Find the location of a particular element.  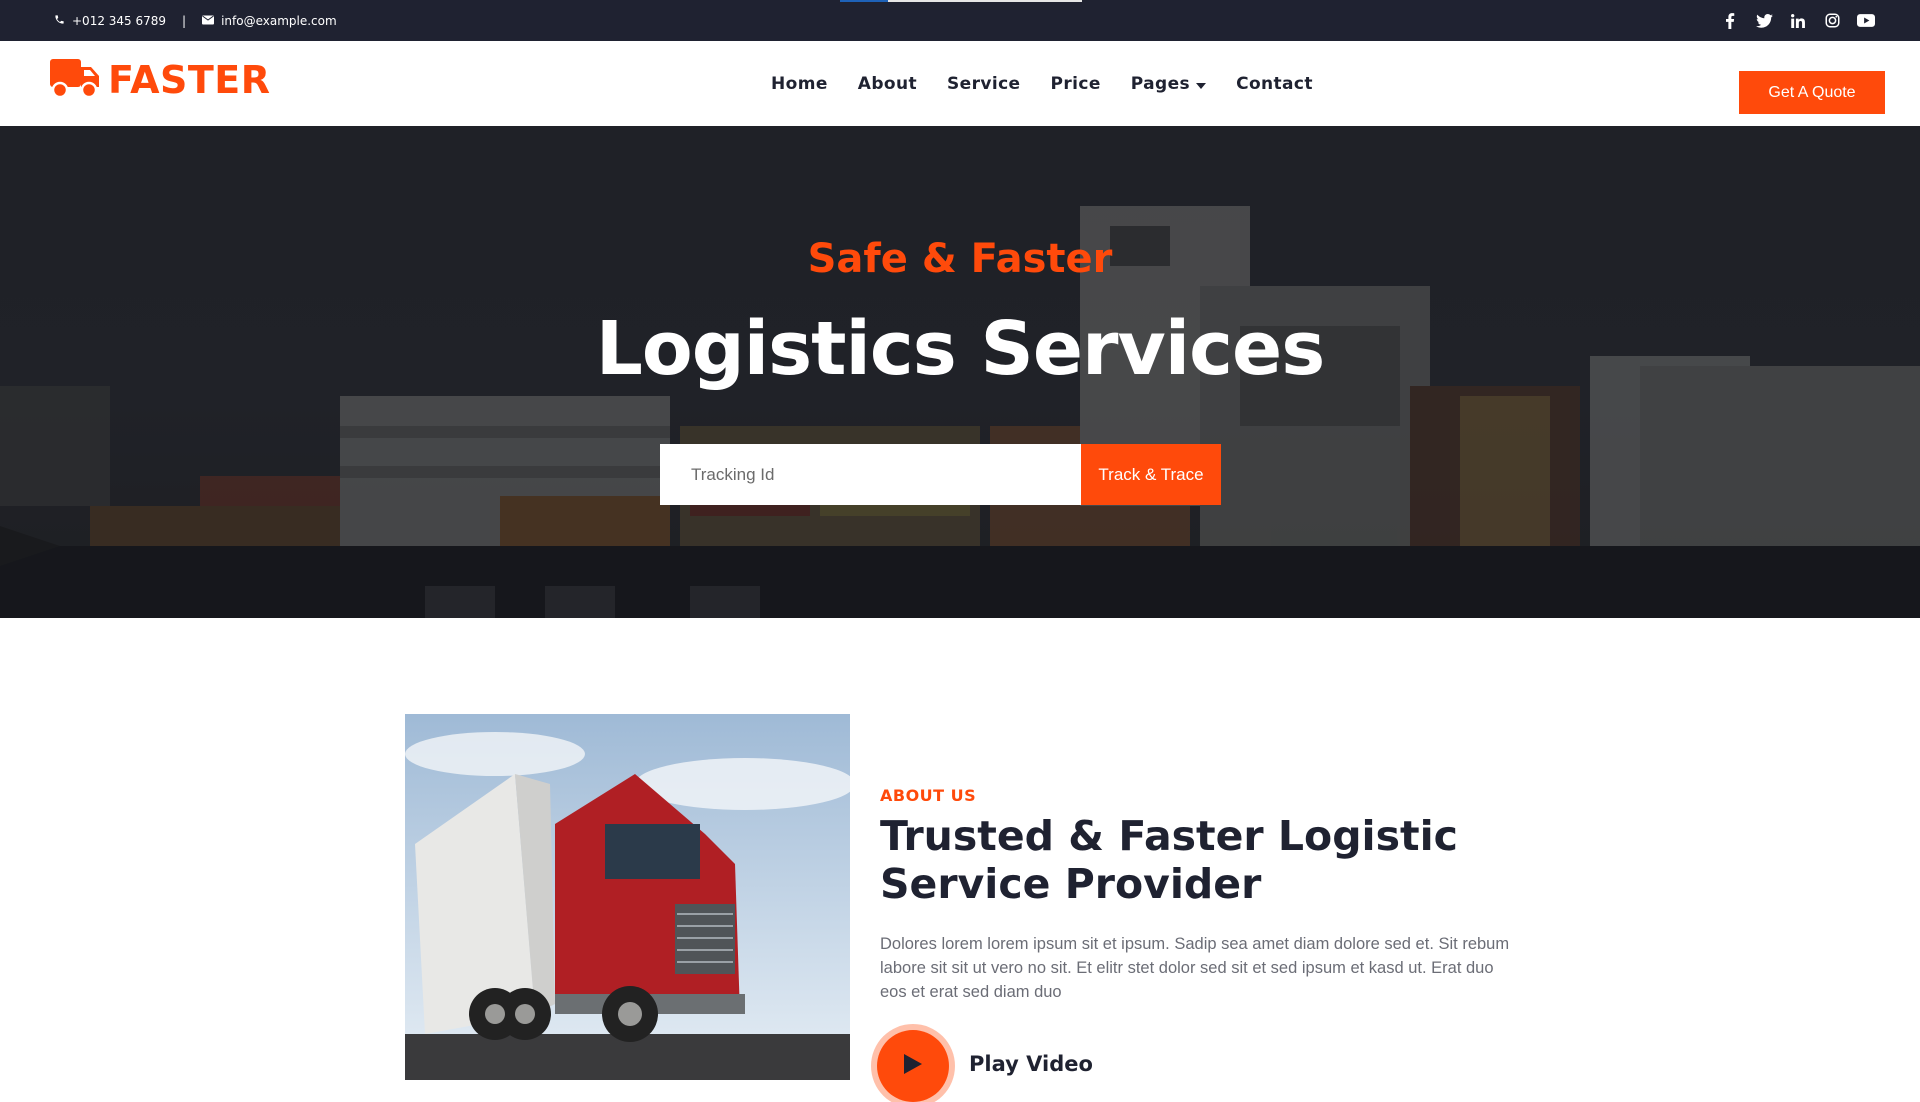

nav-about-label: About is located at coordinates (887, 83).